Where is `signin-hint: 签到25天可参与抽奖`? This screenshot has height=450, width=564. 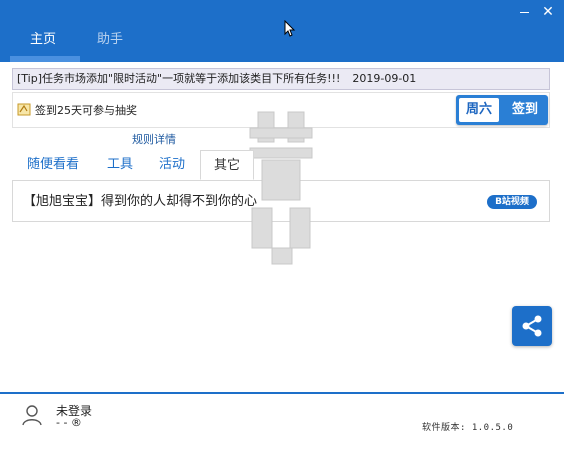
signin-hint: 签到25天可参与抽奖 is located at coordinates (86, 110).